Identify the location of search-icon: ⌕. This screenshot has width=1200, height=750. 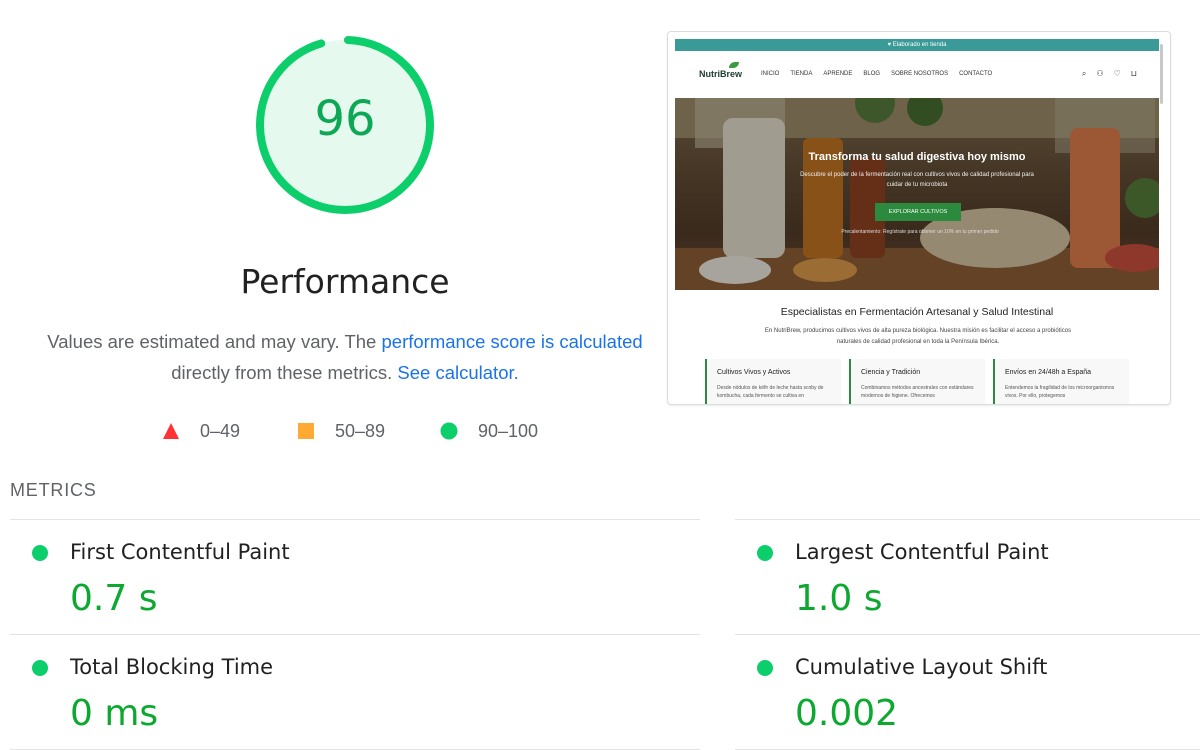
(1084, 73).